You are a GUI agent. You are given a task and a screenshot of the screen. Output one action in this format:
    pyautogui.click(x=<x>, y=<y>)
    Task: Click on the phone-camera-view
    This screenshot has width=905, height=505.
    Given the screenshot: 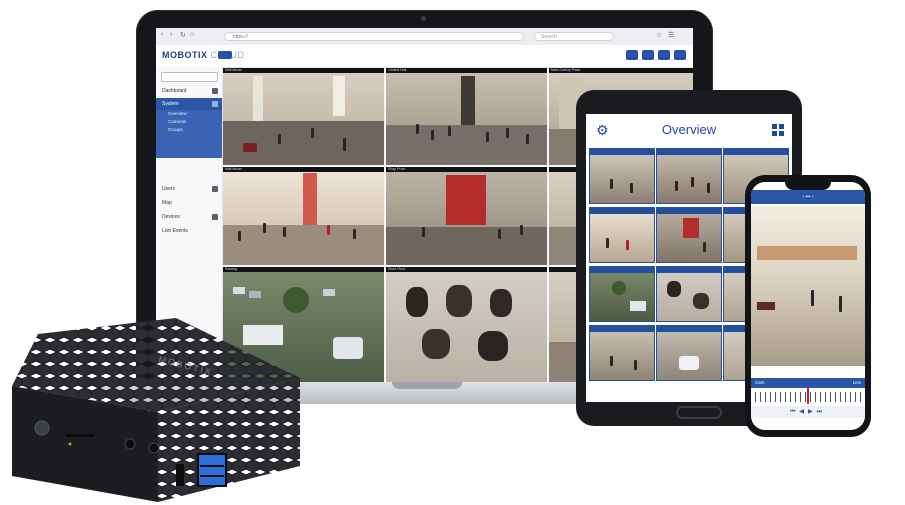 What is the action you would take?
    pyautogui.click(x=808, y=286)
    